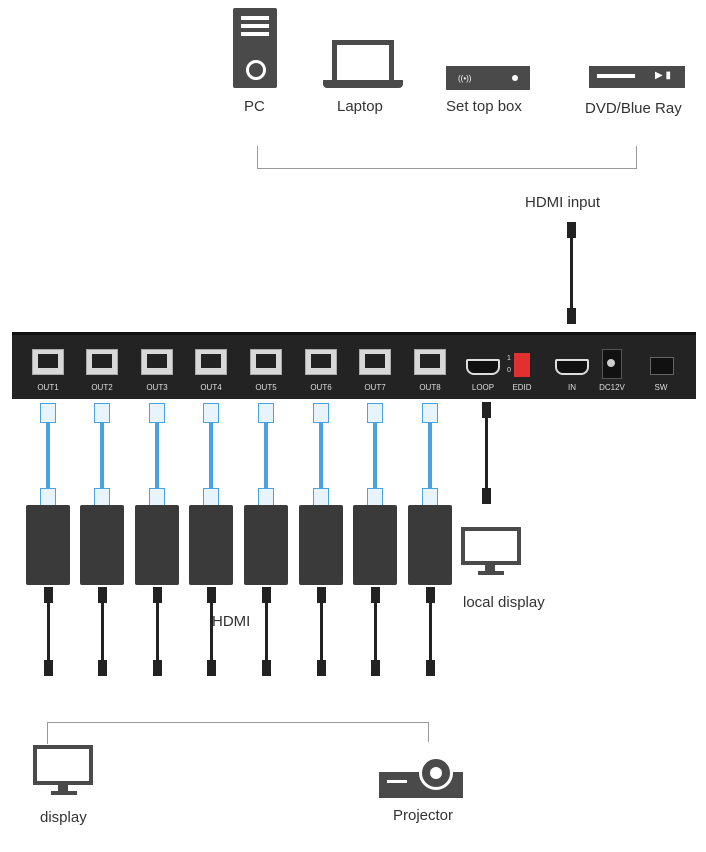  What do you see at coordinates (483, 367) in the screenshot?
I see `loop-hdmi-port` at bounding box center [483, 367].